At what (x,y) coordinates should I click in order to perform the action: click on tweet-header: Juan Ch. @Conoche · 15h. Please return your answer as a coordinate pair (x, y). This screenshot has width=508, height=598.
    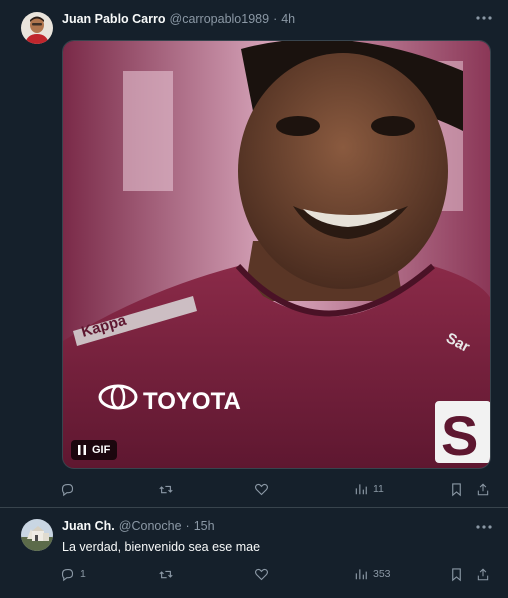
    Looking at the image, I should click on (138, 526).